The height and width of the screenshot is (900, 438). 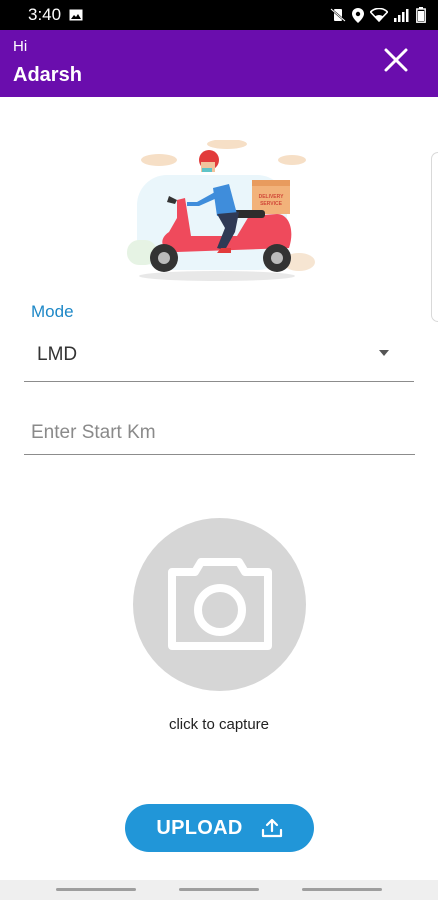 I want to click on nav-home-button, so click(x=219, y=889).